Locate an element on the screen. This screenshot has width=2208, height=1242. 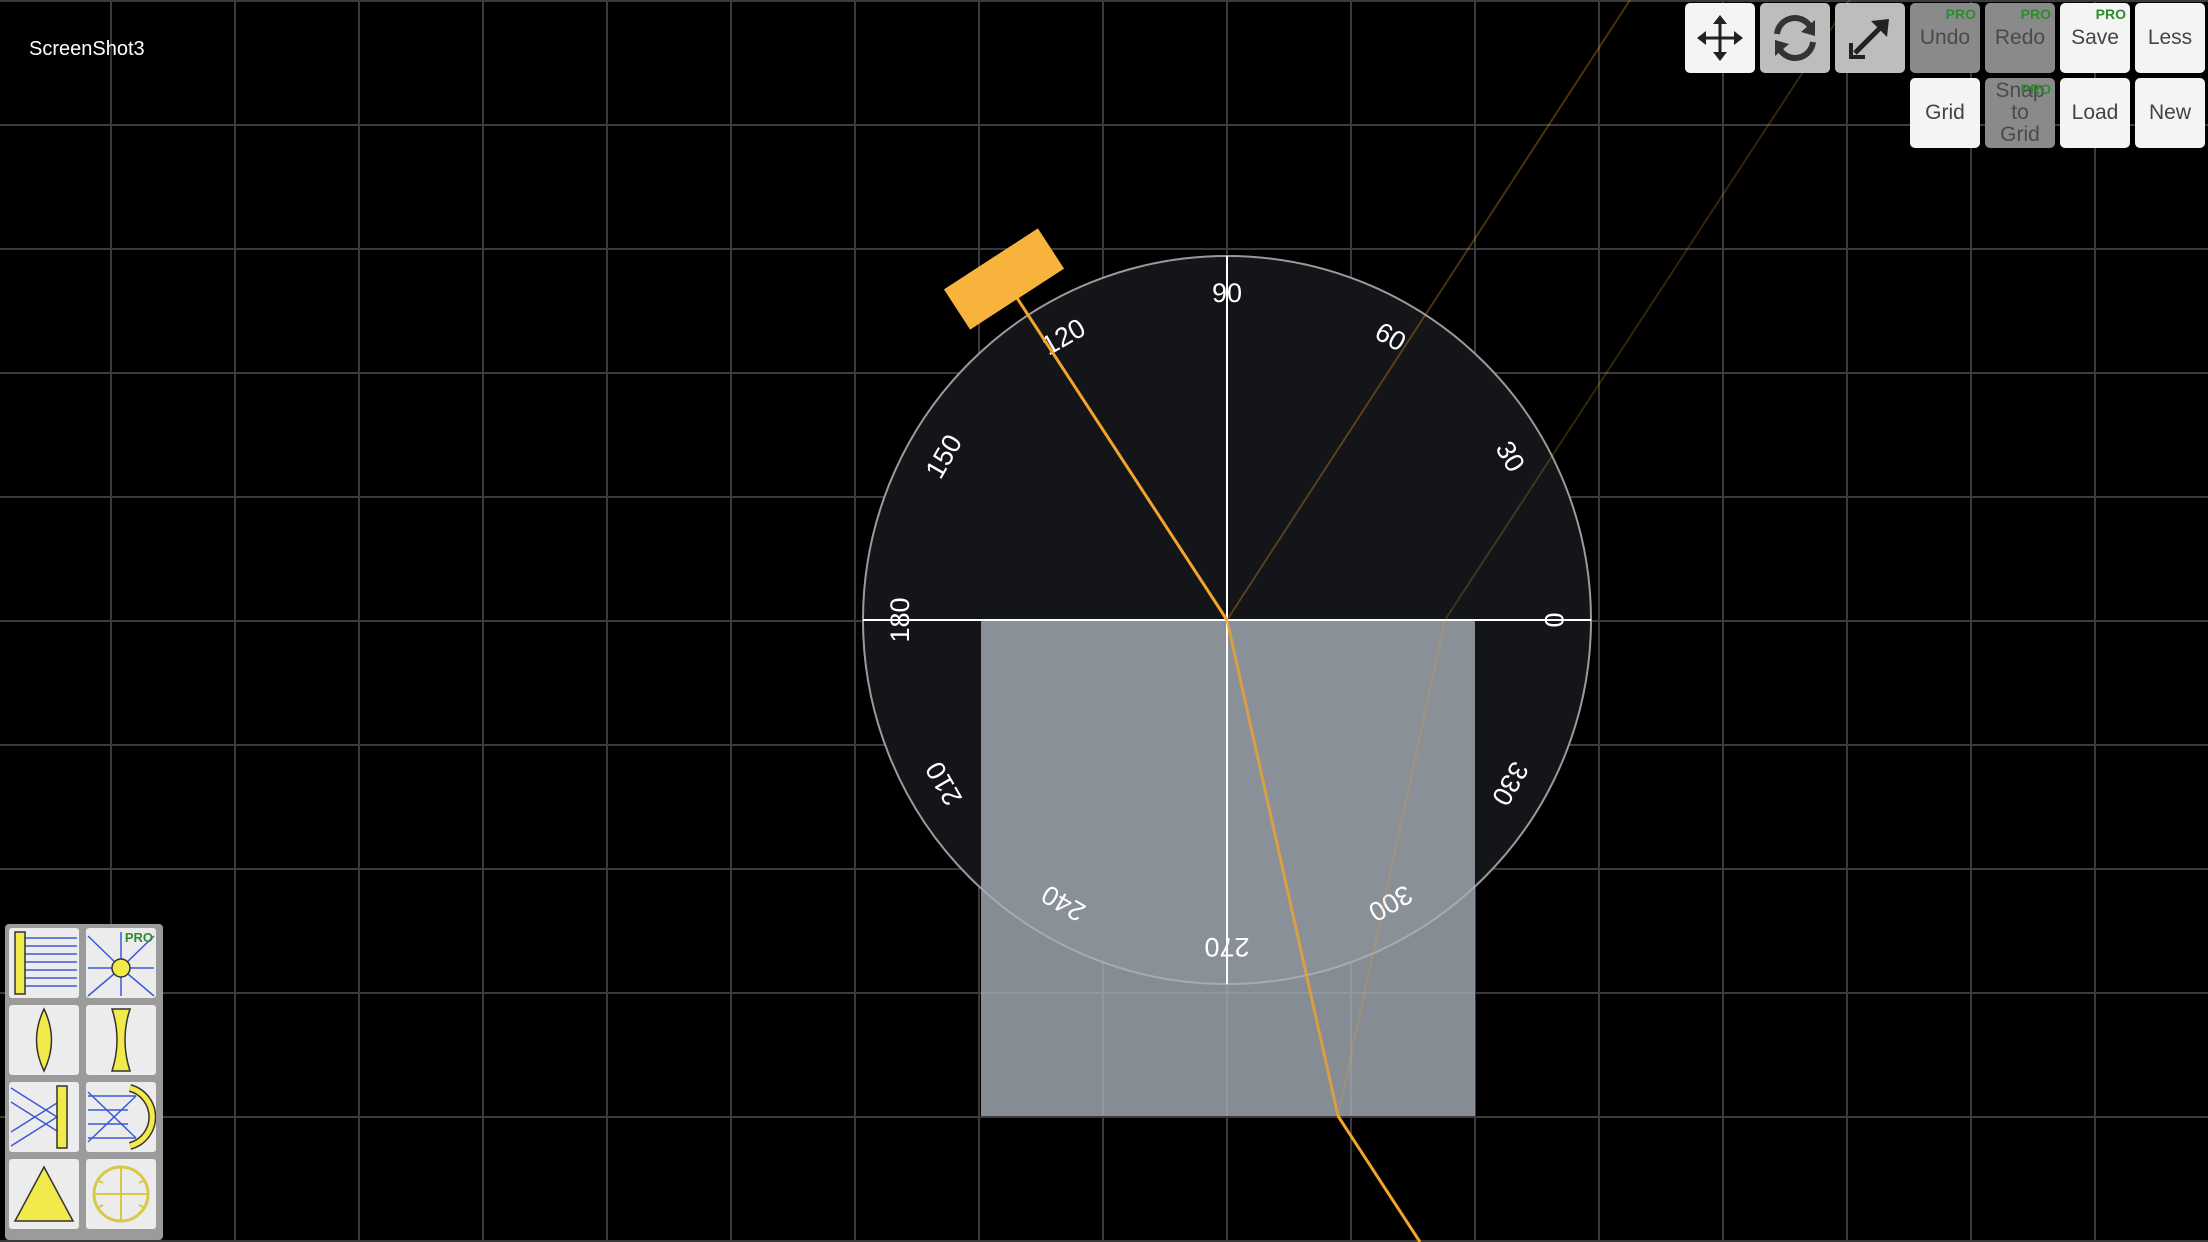
tools-palette: PRO is located at coordinates (84, 1082).